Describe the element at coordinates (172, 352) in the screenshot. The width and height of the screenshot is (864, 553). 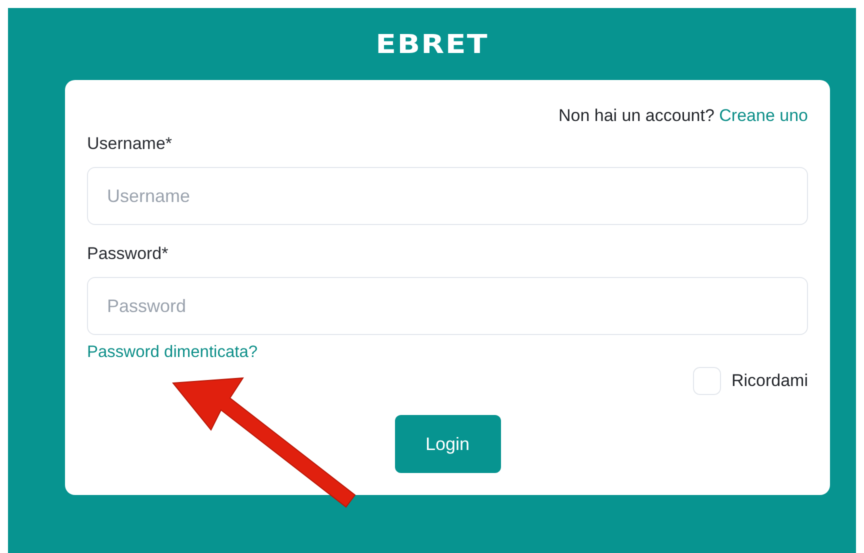
I see `forgot-password-link: Password dimenticata?` at that location.